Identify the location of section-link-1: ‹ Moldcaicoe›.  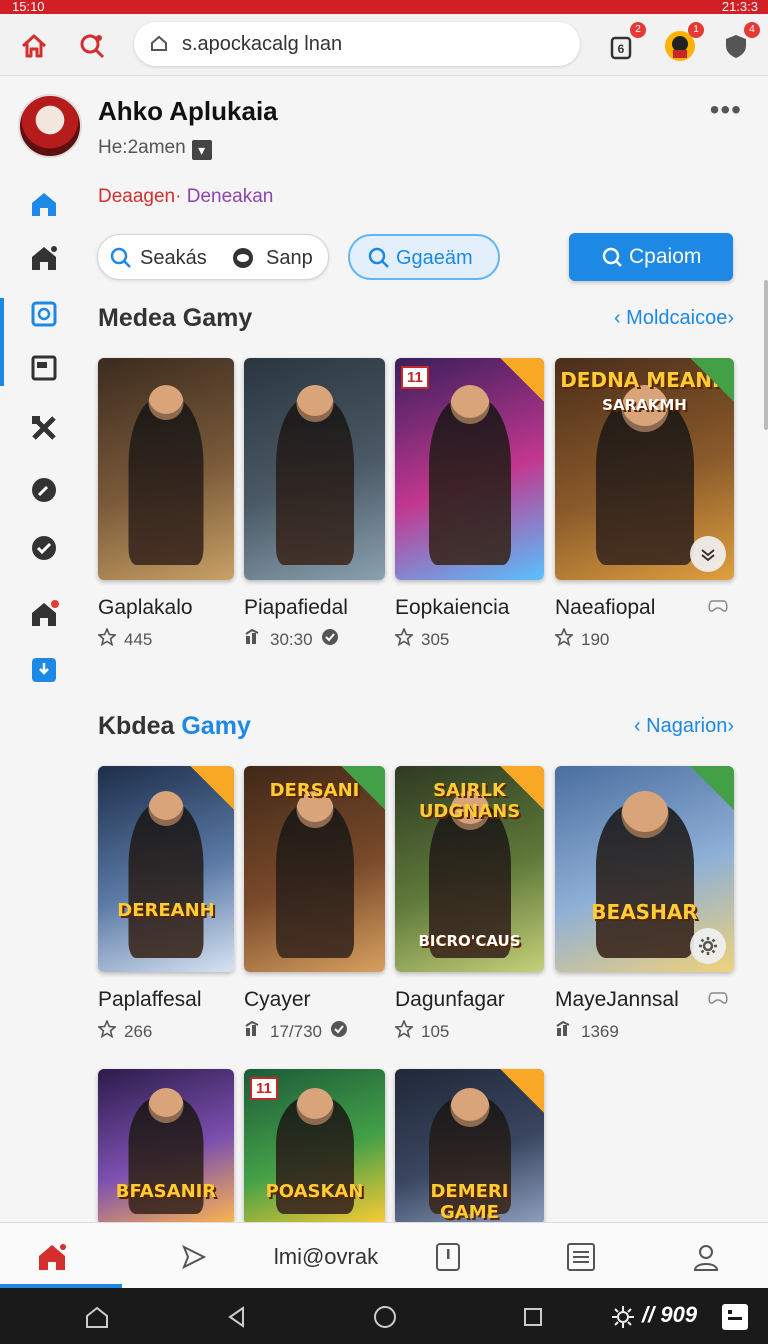
(674, 318).